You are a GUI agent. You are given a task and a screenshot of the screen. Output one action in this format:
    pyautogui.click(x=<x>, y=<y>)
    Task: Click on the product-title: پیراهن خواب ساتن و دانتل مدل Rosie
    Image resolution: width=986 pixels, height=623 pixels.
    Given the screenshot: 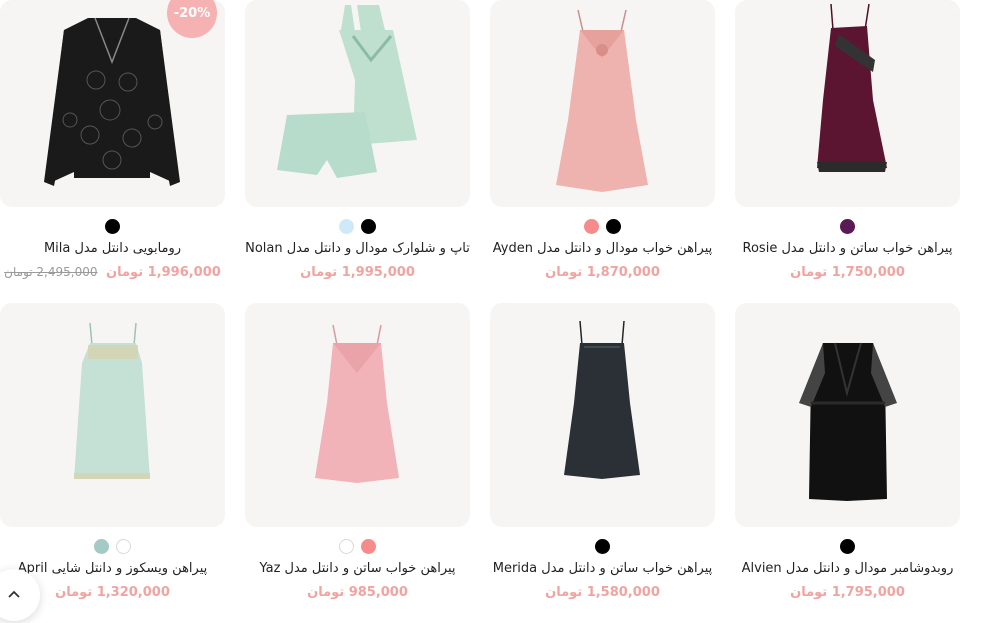 What is the action you would take?
    pyautogui.click(x=847, y=248)
    